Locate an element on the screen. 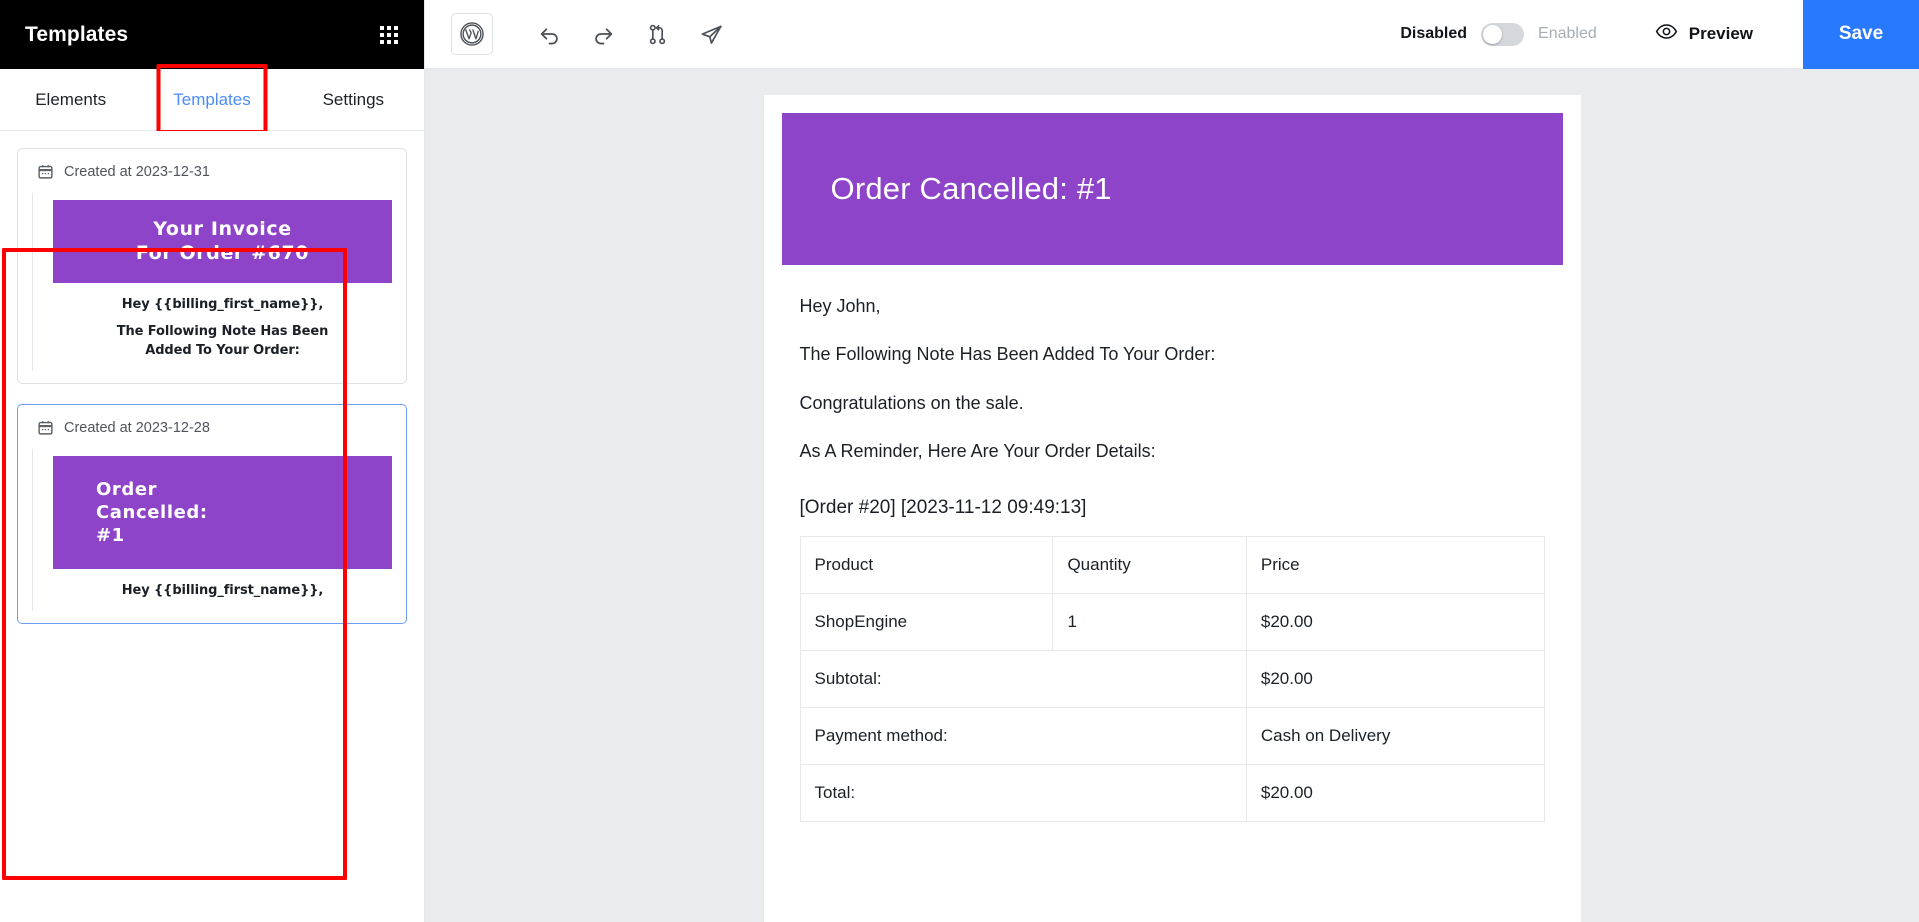 This screenshot has width=1919, height=922. email-header-banner: Order Cancelled: #1 is located at coordinates (1172, 189).